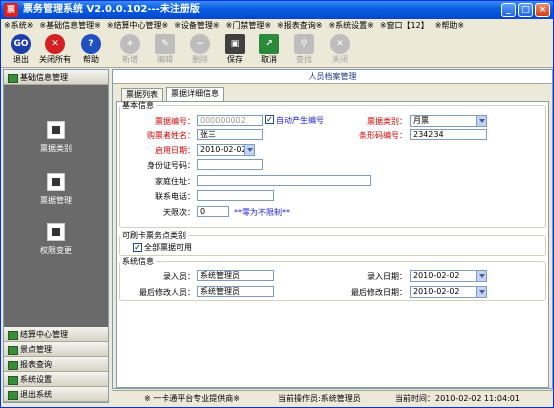 The width and height of the screenshot is (554, 408). Describe the element at coordinates (179, 276) in the screenshot. I see `entry-user-label: 录入员：` at that location.